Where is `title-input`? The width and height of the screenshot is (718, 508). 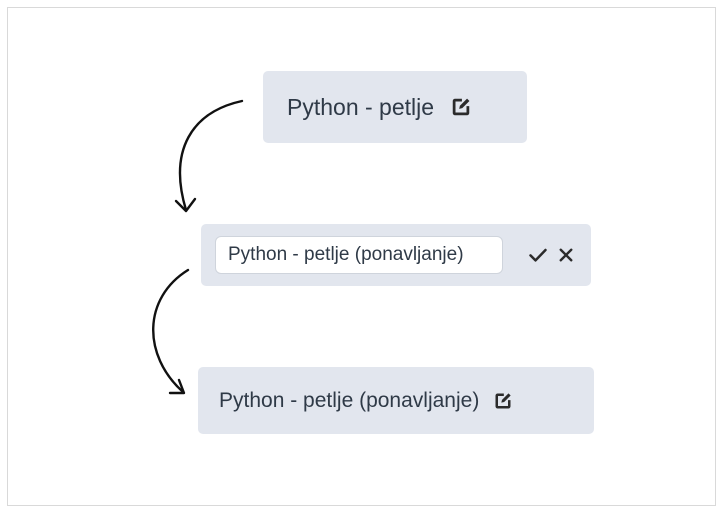 title-input is located at coordinates (359, 255).